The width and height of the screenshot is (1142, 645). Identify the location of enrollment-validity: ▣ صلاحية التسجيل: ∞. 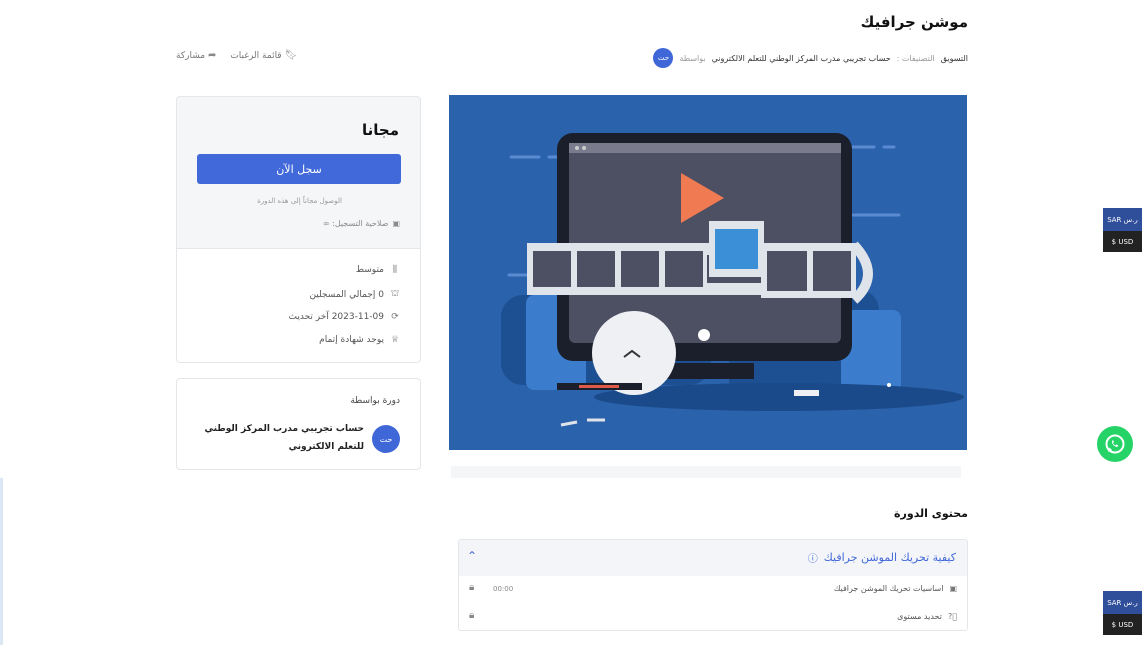
(361, 223).